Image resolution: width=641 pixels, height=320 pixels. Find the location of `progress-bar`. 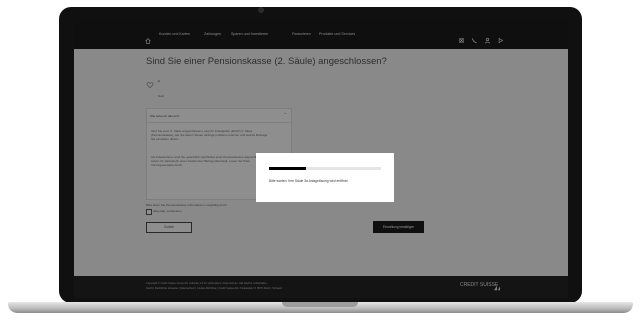

progress-bar is located at coordinates (325, 168).